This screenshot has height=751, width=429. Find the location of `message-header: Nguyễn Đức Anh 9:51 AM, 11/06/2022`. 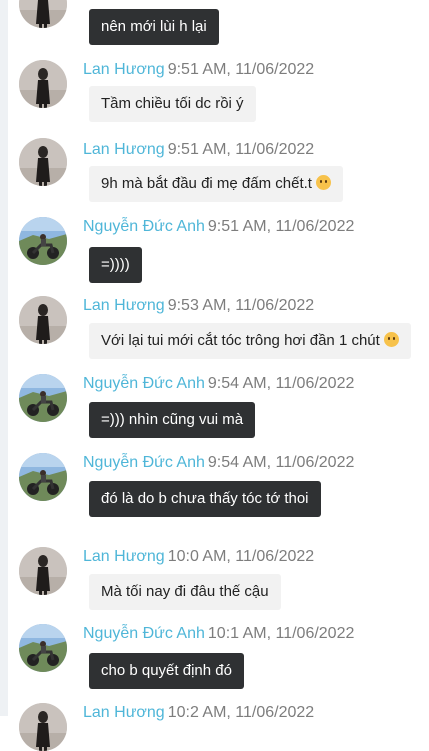

message-header: Nguyễn Đức Anh 9:51 AM, 11/06/2022 is located at coordinates (218, 227).